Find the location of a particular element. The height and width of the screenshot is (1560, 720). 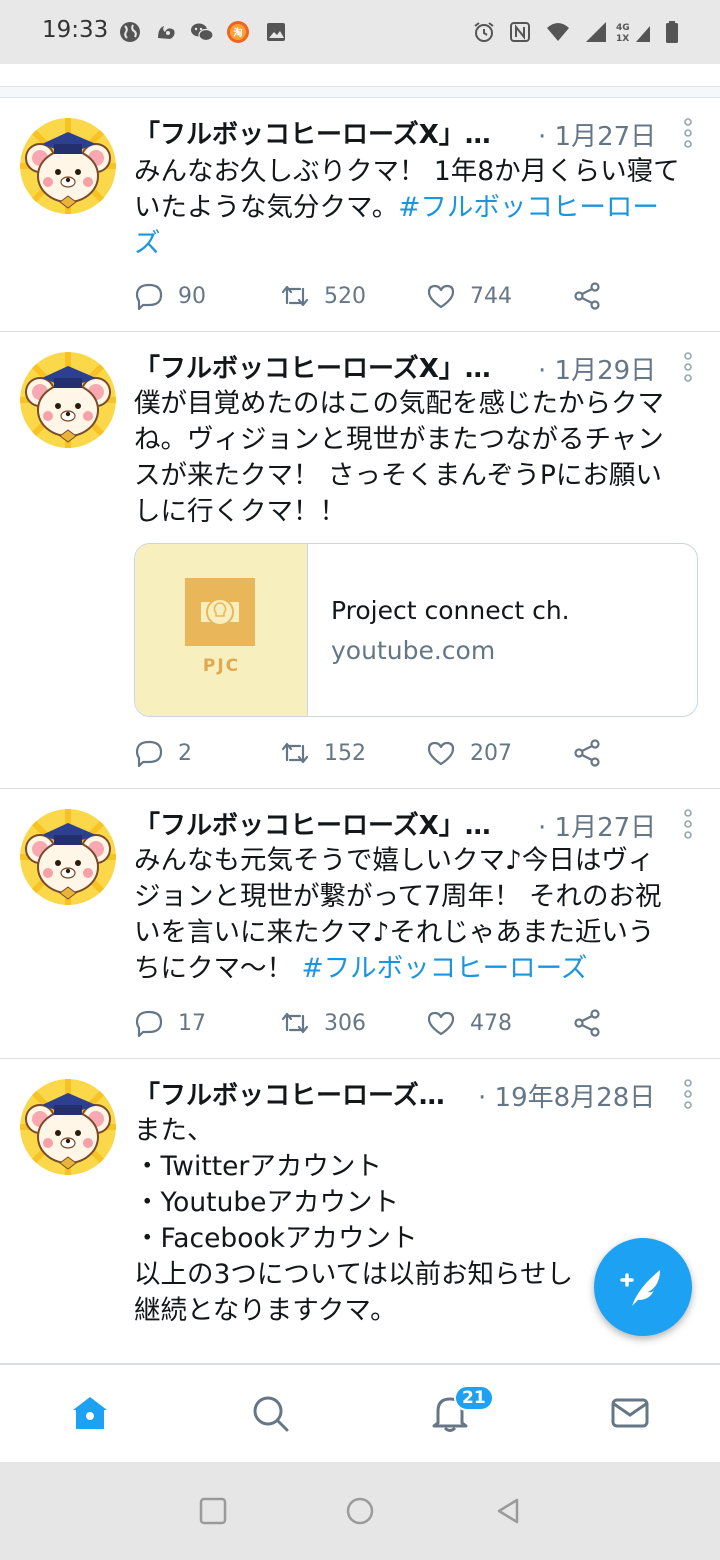

back-icon is located at coordinates (508, 1511).